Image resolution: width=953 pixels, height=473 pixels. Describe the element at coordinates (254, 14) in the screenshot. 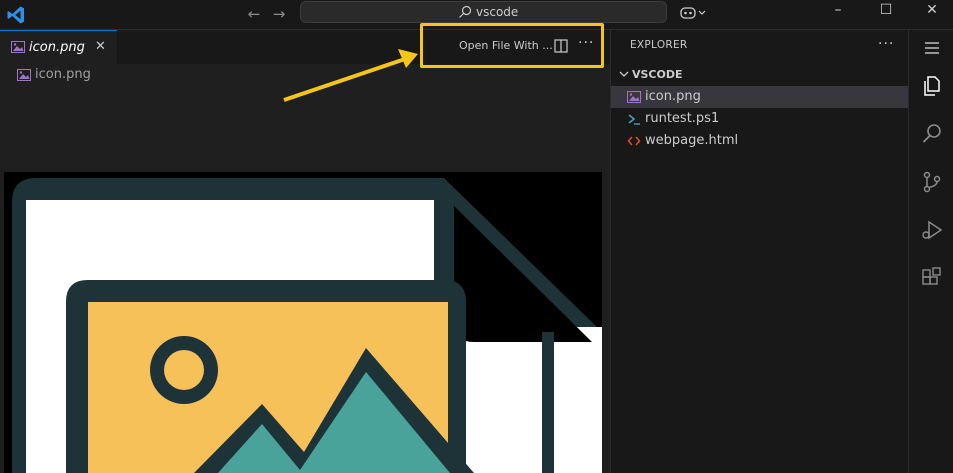

I see `back-arrow-icon: ←` at that location.